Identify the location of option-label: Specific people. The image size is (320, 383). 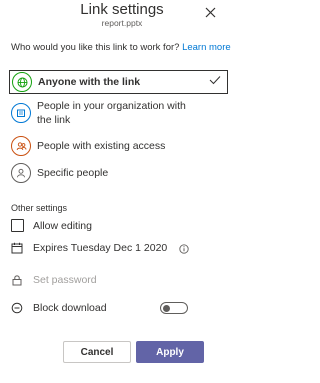
(73, 173).